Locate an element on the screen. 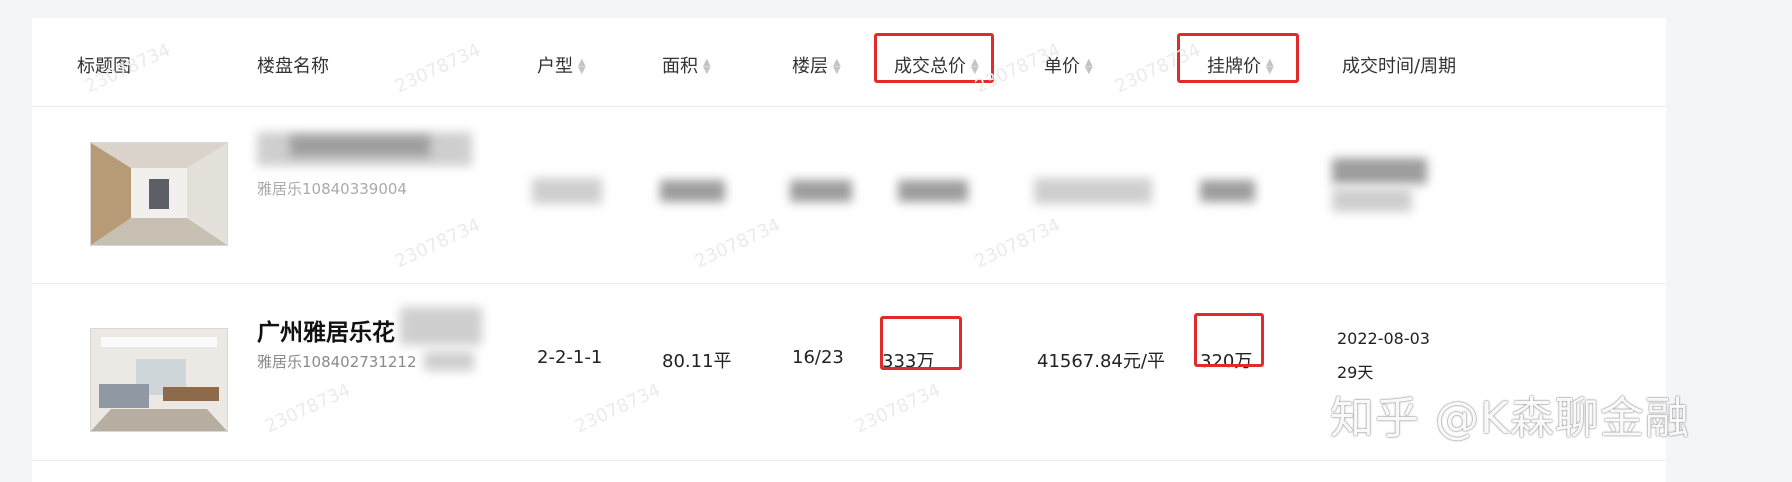 This screenshot has width=1792, height=482. redacted-code is located at coordinates (449, 361).